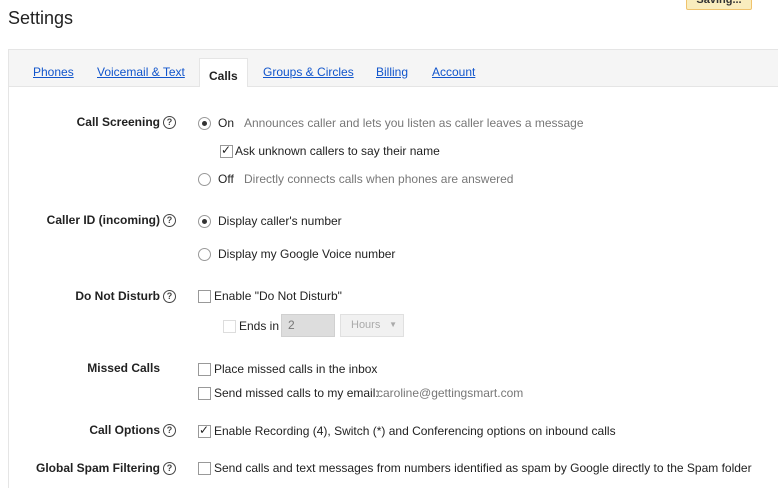 This screenshot has width=778, height=488. I want to click on tab-calls: Calls, so click(223, 73).